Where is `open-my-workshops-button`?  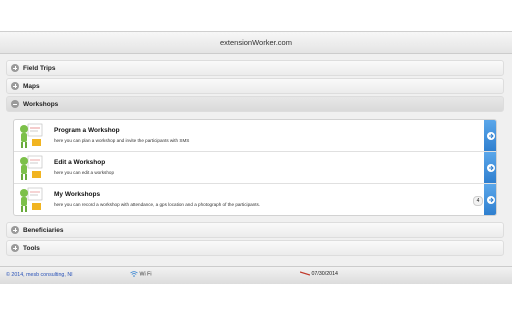
open-my-workshops-button is located at coordinates (490, 199).